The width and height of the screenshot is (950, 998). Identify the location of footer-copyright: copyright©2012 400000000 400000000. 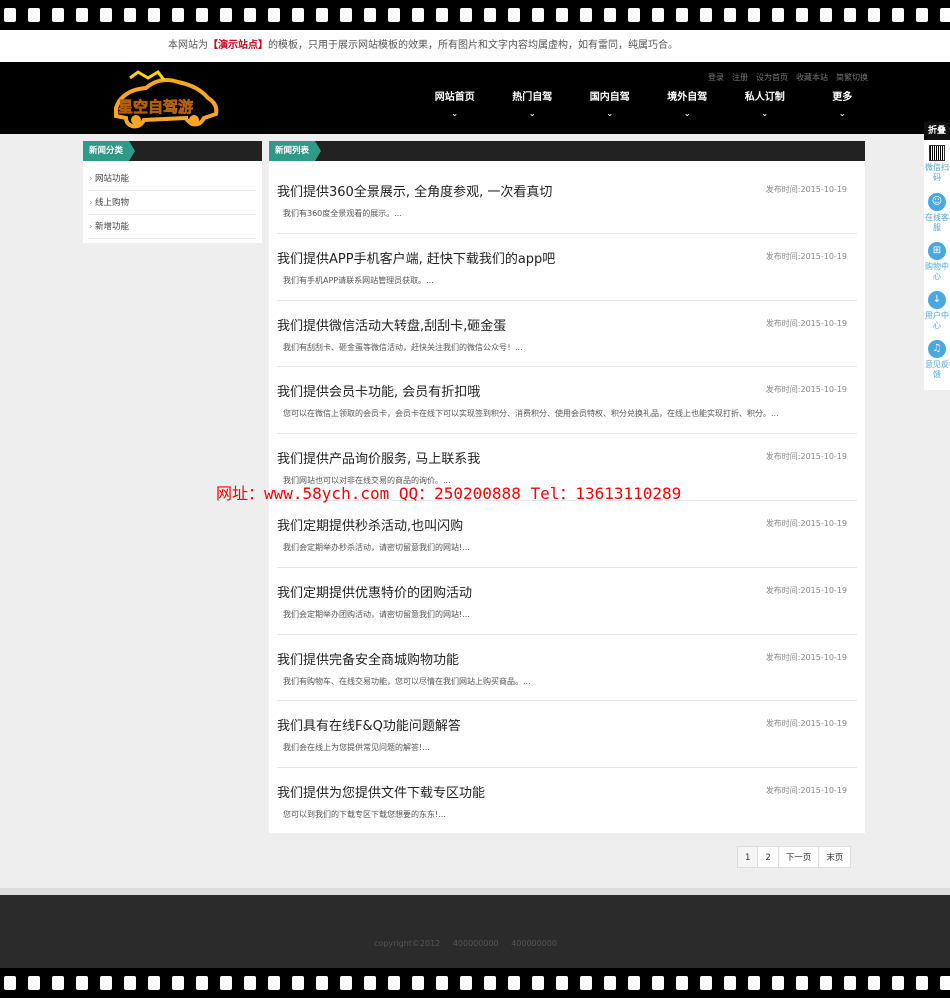
(470, 943).